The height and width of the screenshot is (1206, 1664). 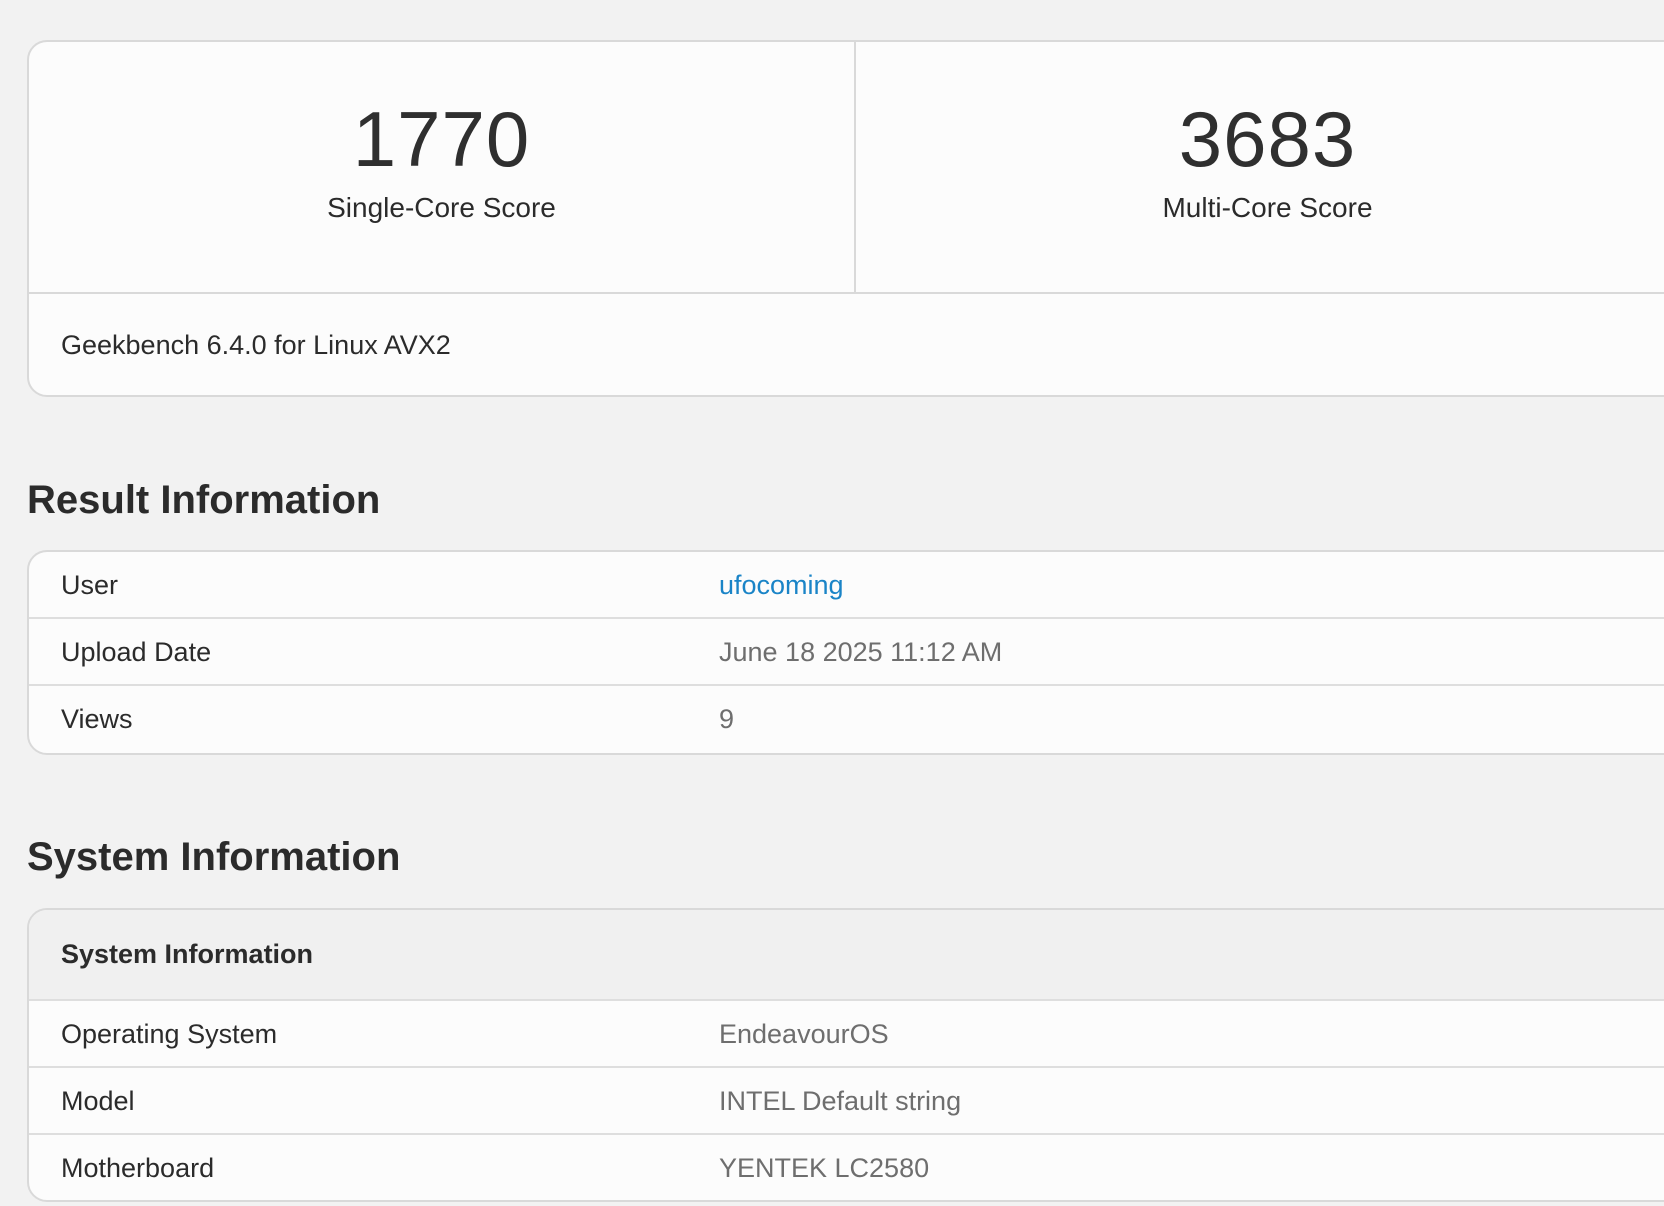 I want to click on table-row: Motherboard YENTEK LC2580, so click(x=846, y=1167).